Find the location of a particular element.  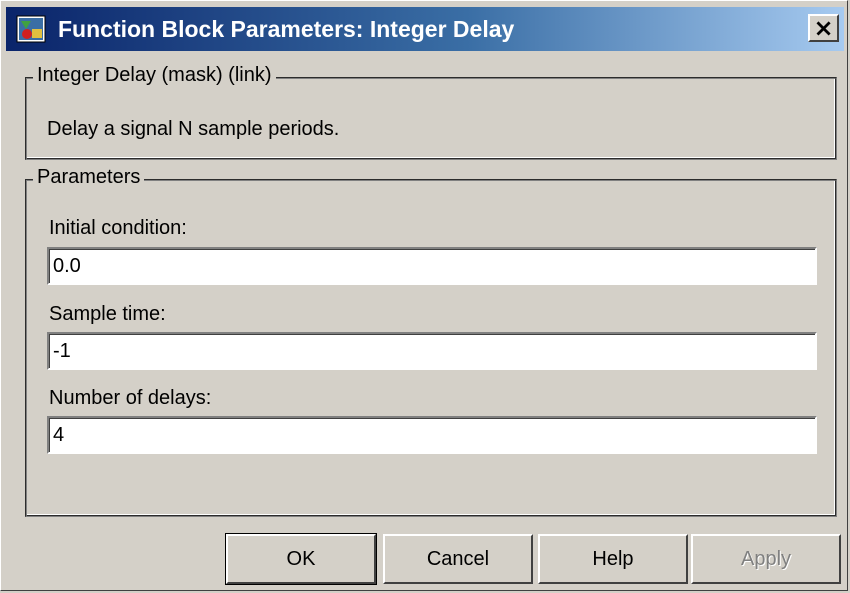

cancel-button: Cancel is located at coordinates (458, 559).